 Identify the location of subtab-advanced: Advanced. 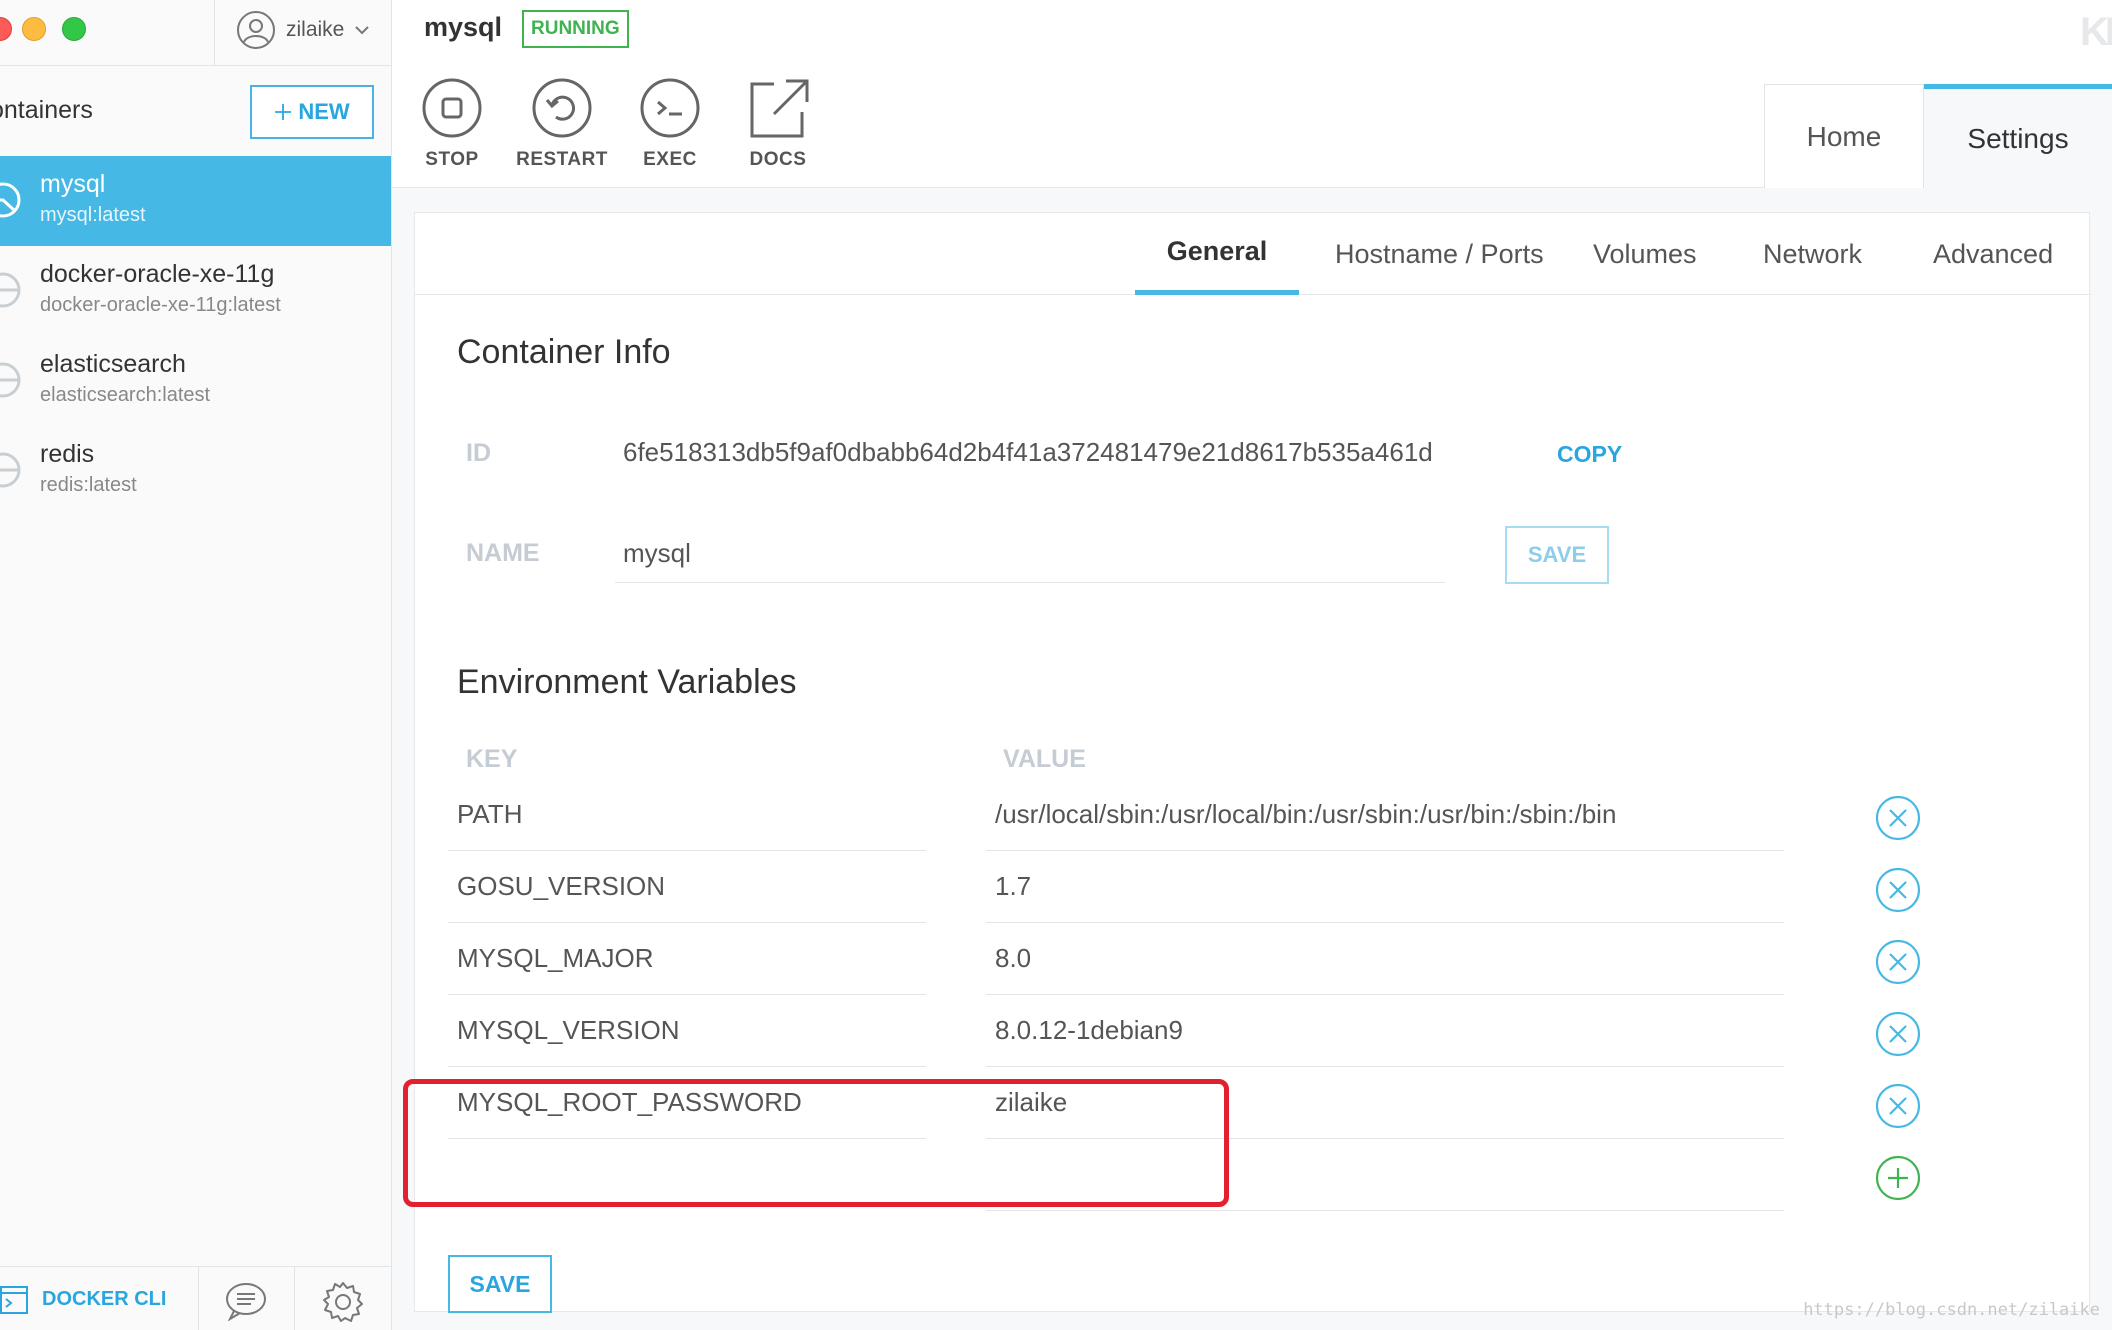
(1993, 254).